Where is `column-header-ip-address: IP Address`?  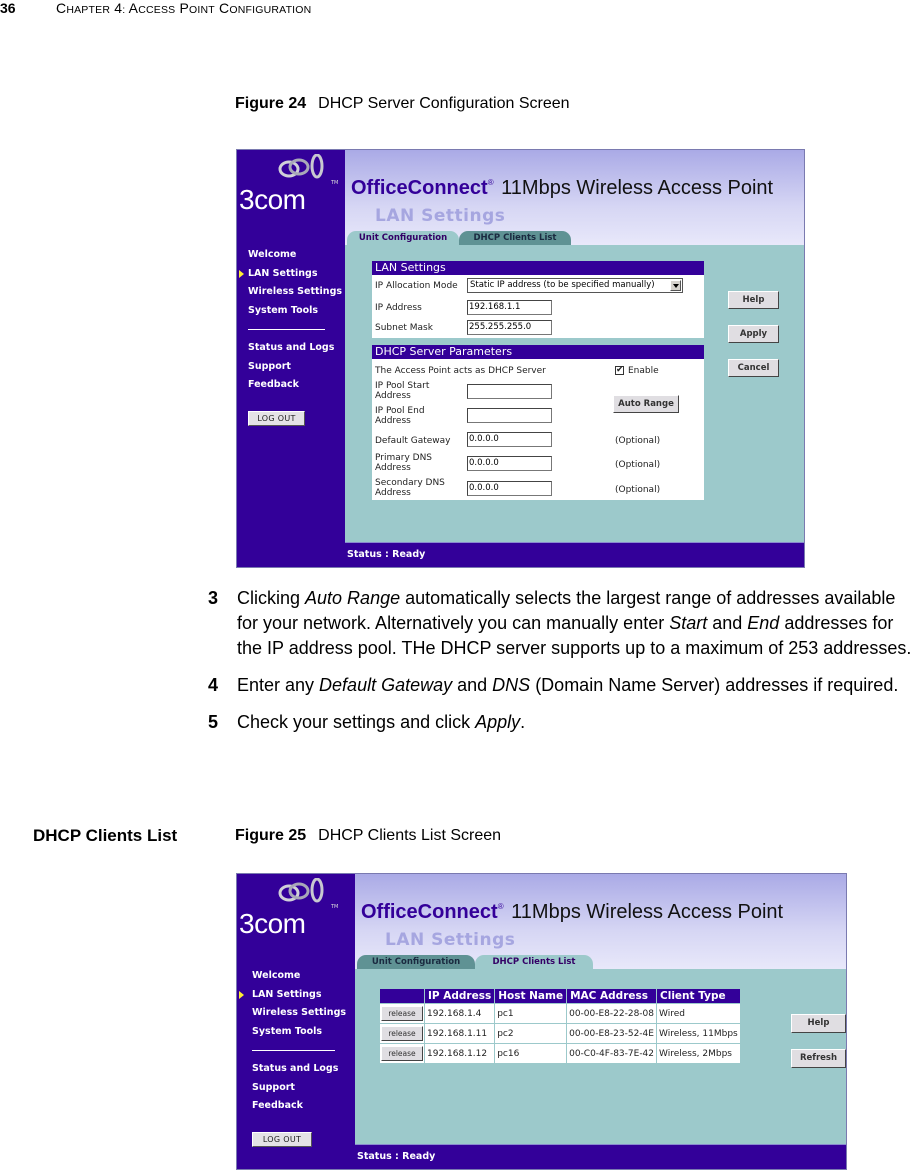 column-header-ip-address: IP Address is located at coordinates (460, 996).